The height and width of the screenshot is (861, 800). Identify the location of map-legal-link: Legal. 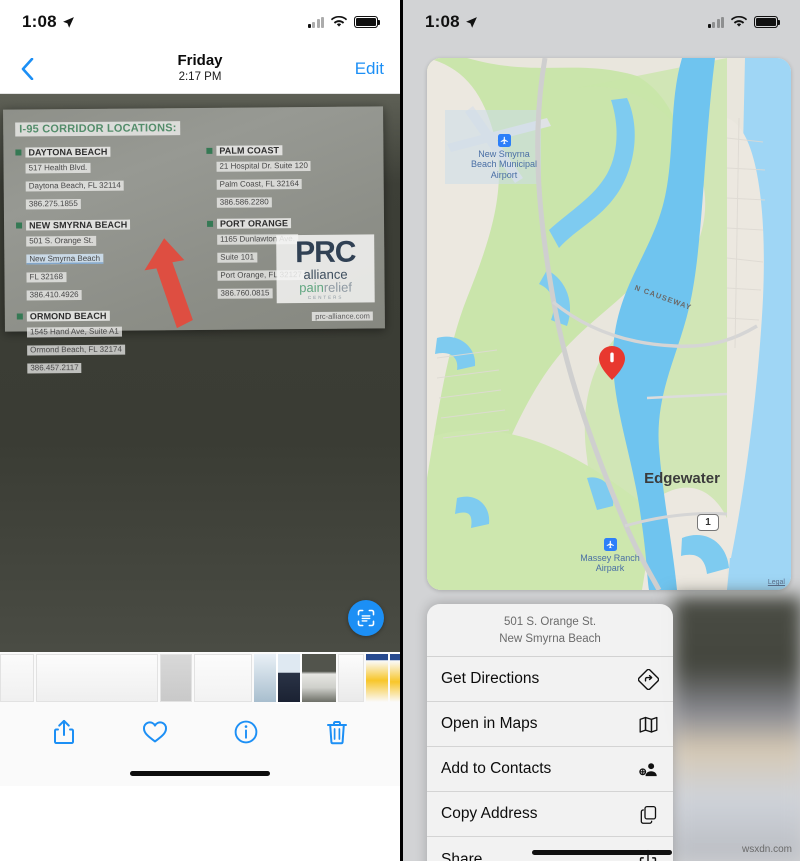
(776, 582).